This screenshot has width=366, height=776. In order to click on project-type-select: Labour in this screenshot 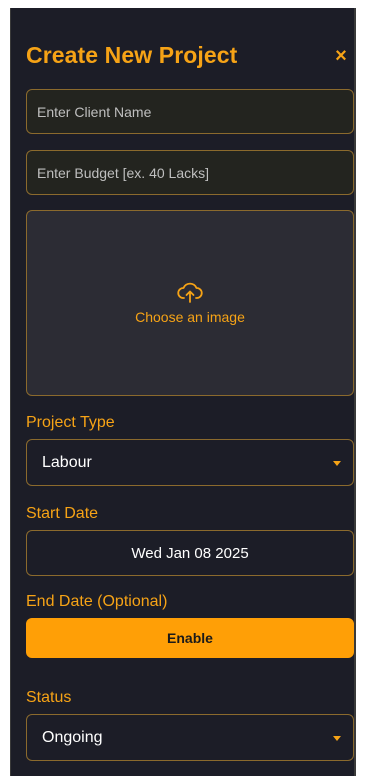, I will do `click(190, 462)`.